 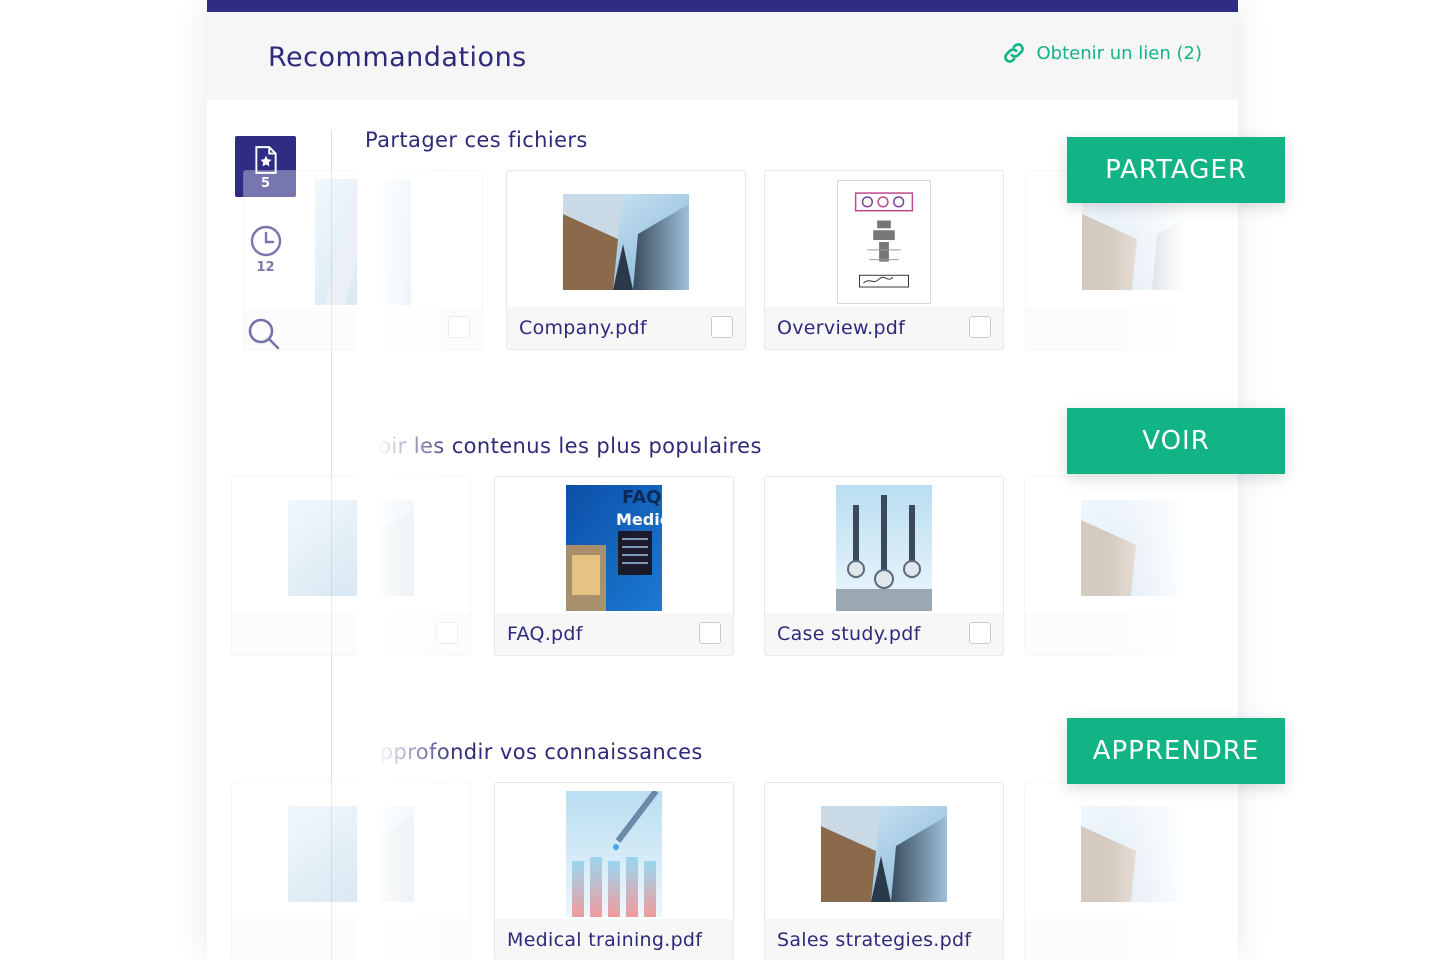 I want to click on file-card-sales-strategies: Sales strategies.pdf, so click(x=884, y=871).